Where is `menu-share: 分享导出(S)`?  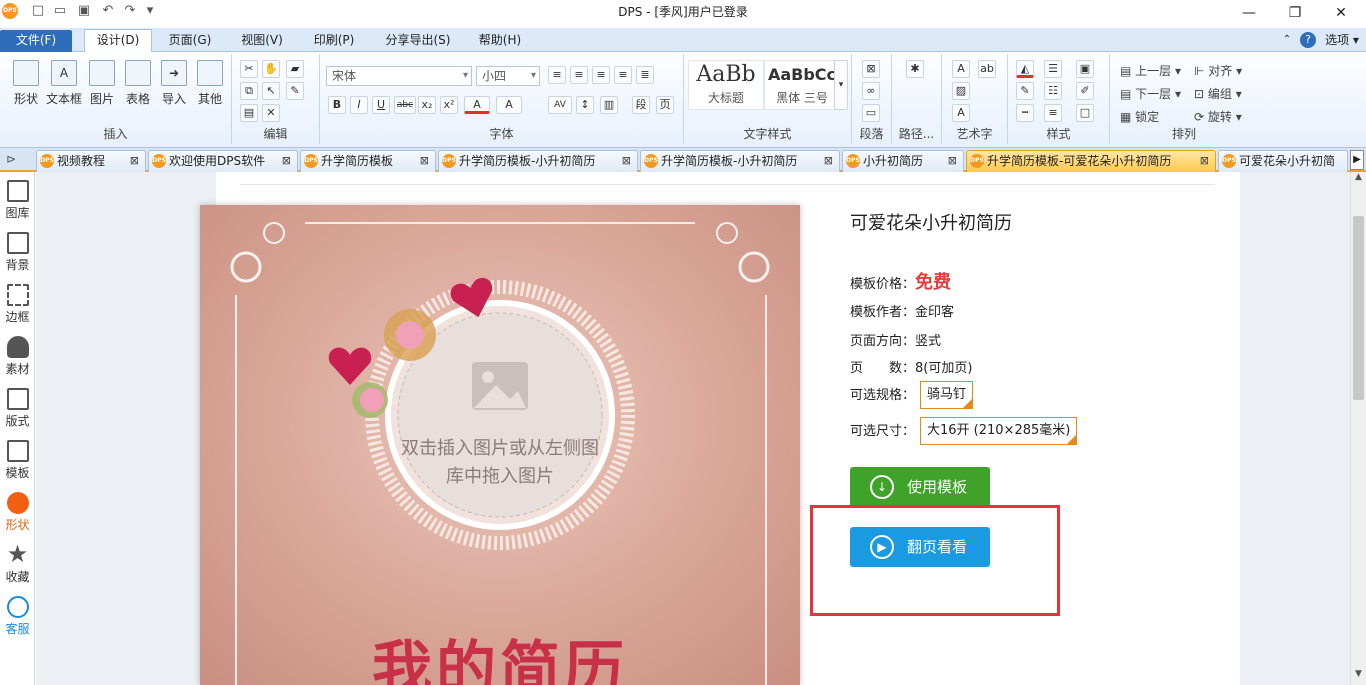
menu-share: 分享导出(S) is located at coordinates (418, 41).